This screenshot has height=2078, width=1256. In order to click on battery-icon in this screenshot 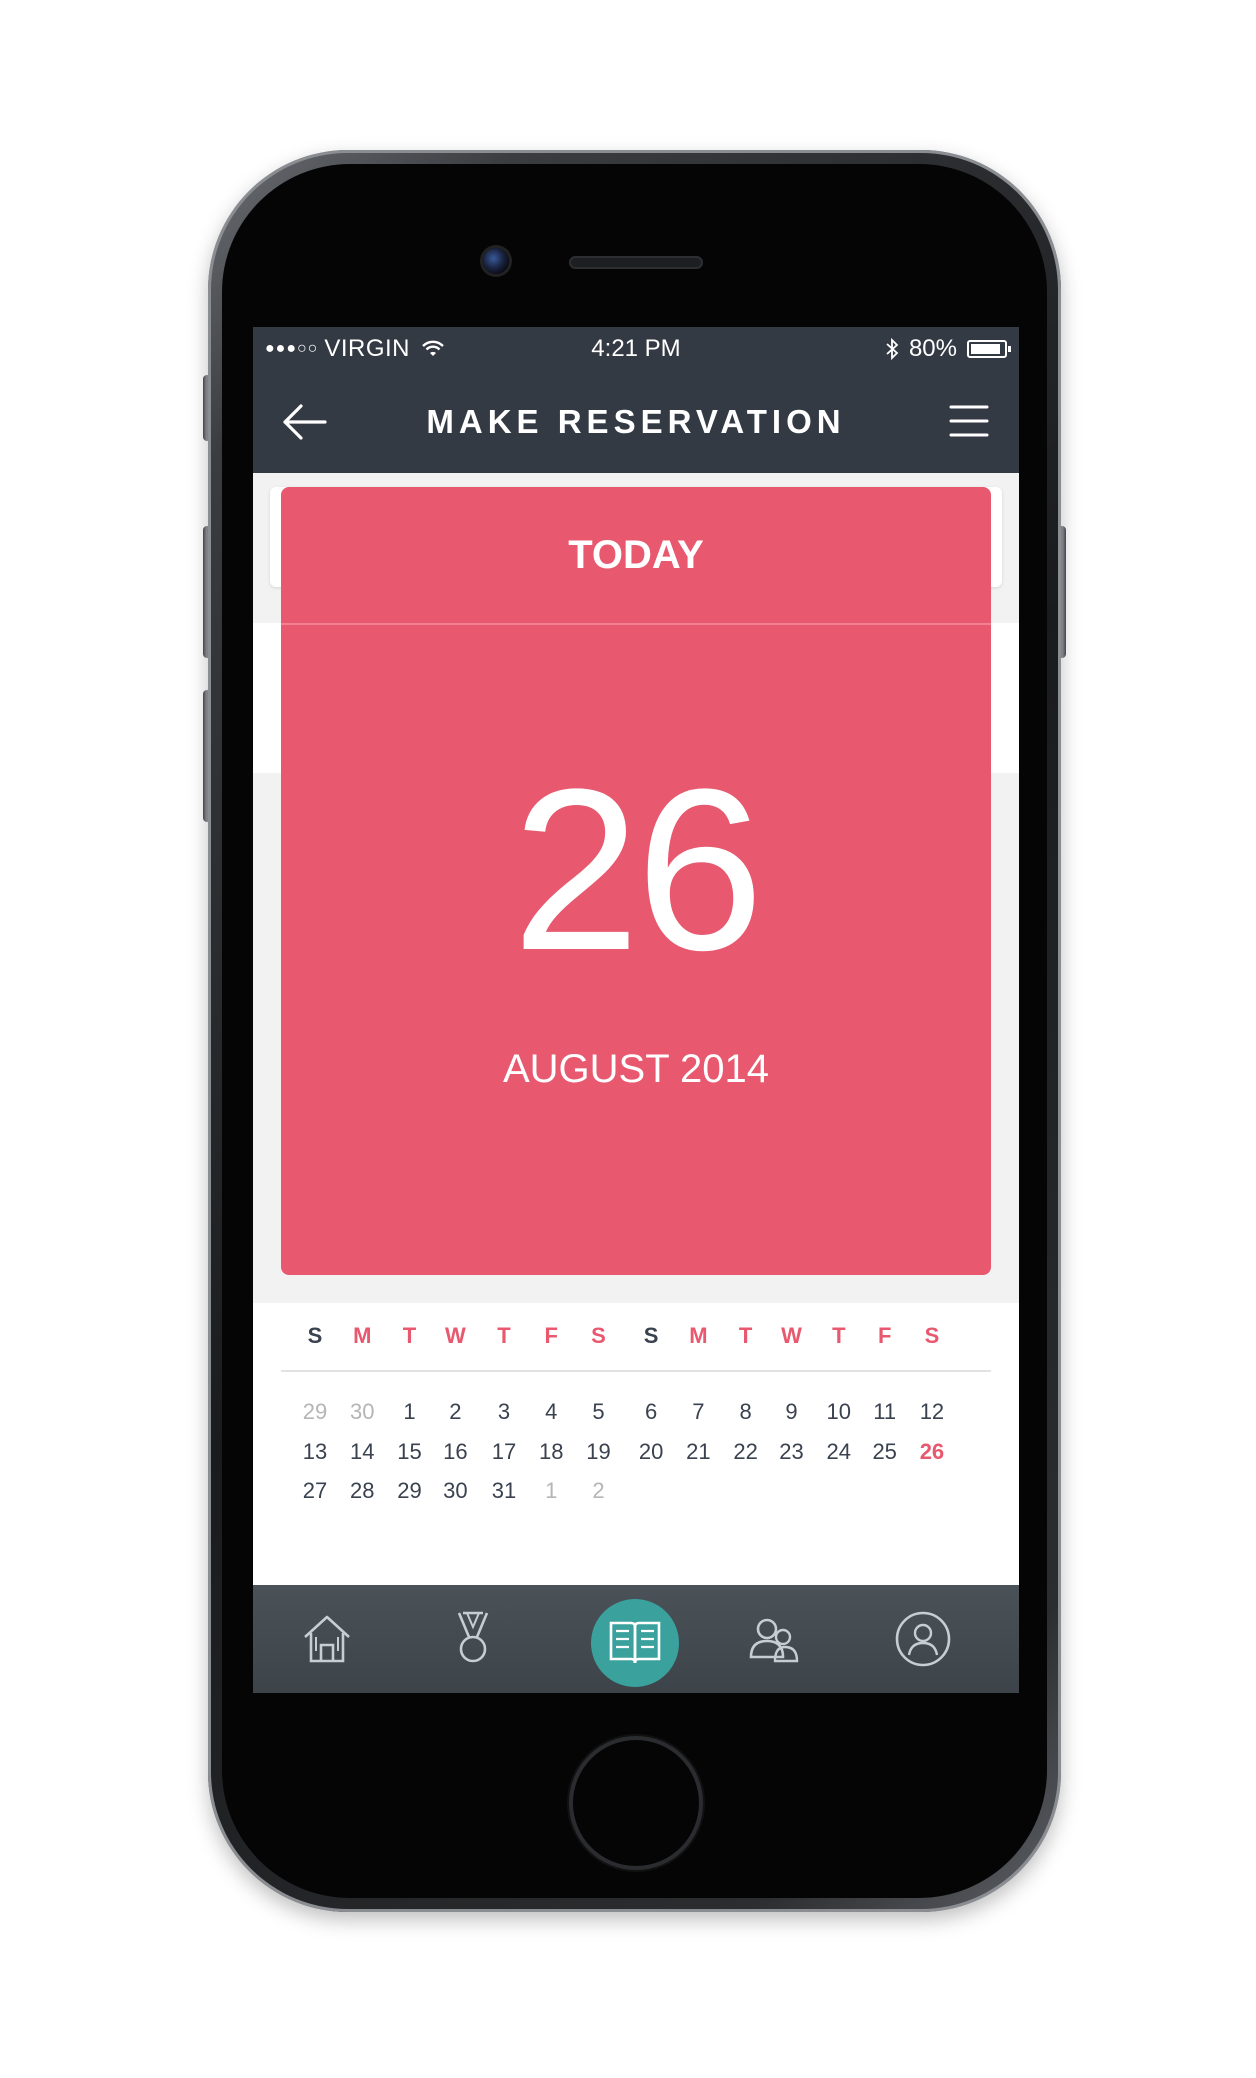, I will do `click(989, 349)`.